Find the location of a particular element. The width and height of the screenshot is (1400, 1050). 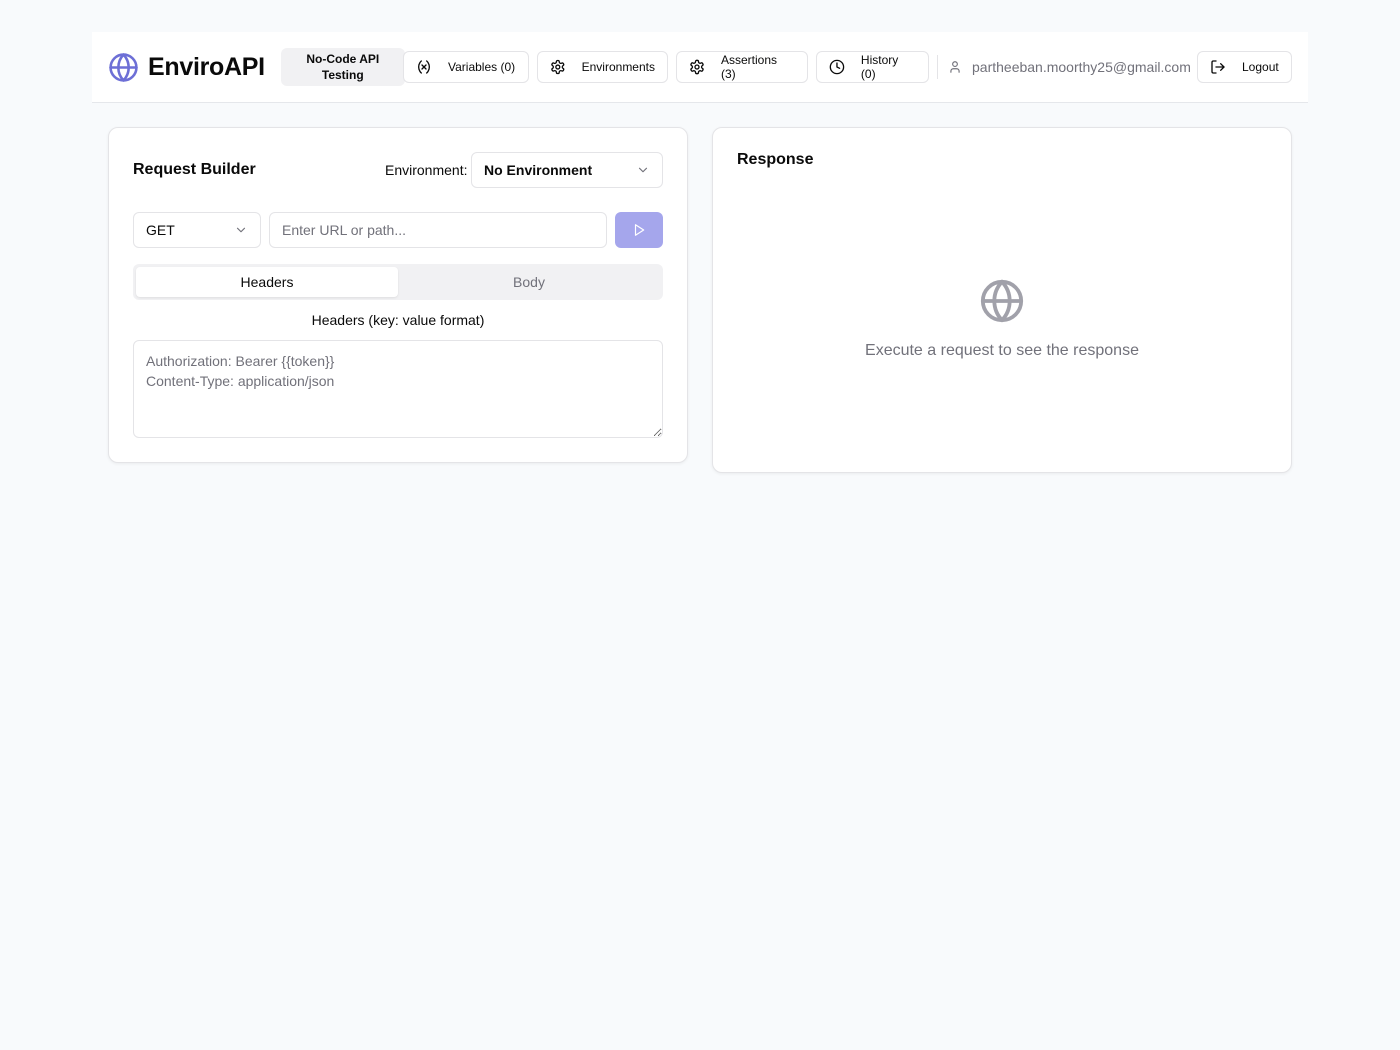

logout-button: Logout is located at coordinates (1244, 67).